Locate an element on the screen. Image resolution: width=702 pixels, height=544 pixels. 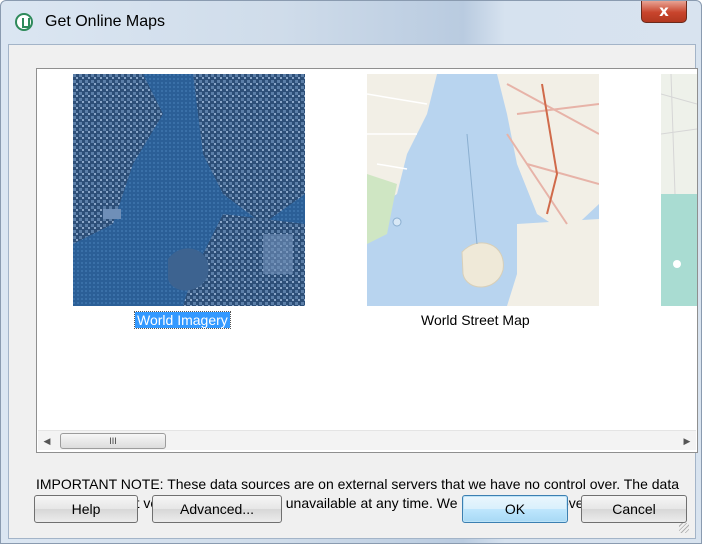
partial-map-thumbnail is located at coordinates (679, 190).